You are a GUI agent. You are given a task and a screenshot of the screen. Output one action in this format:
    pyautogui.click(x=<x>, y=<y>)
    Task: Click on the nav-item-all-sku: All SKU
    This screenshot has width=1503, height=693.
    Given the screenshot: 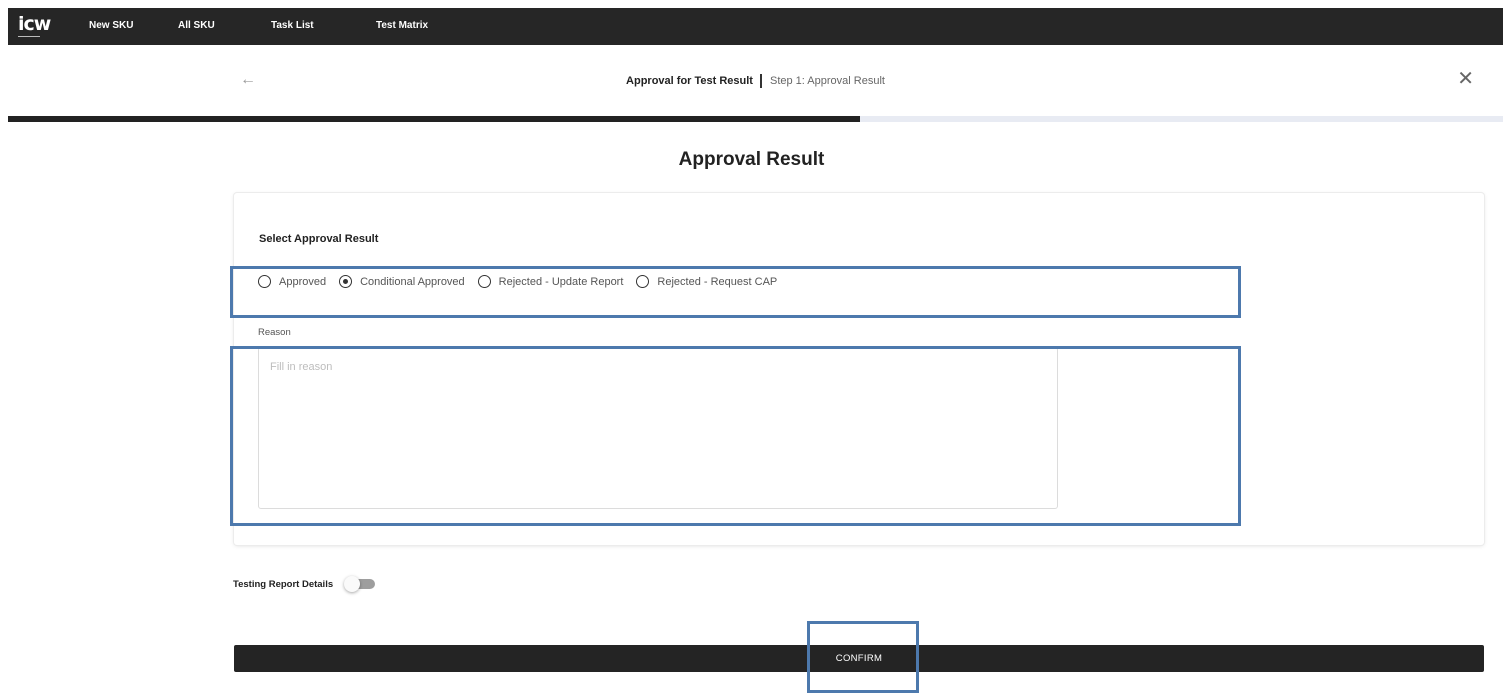 What is the action you would take?
    pyautogui.click(x=196, y=25)
    